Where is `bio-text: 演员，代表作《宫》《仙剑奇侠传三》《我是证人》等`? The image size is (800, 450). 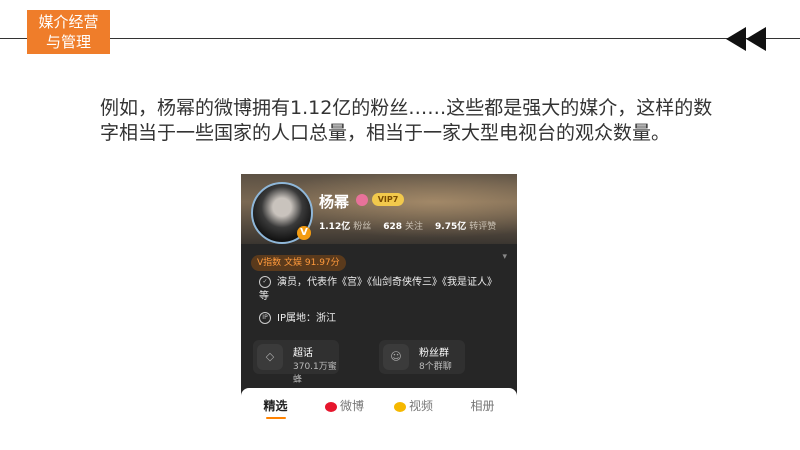
bio-text: 演员，代表作《宫》《仙剑奇侠传三》《我是证人》等 is located at coordinates (378, 289).